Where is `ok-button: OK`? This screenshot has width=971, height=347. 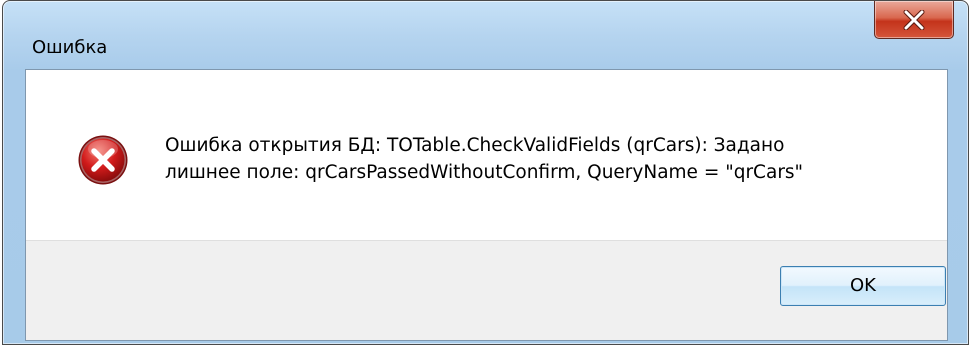 ok-button: OK is located at coordinates (863, 286).